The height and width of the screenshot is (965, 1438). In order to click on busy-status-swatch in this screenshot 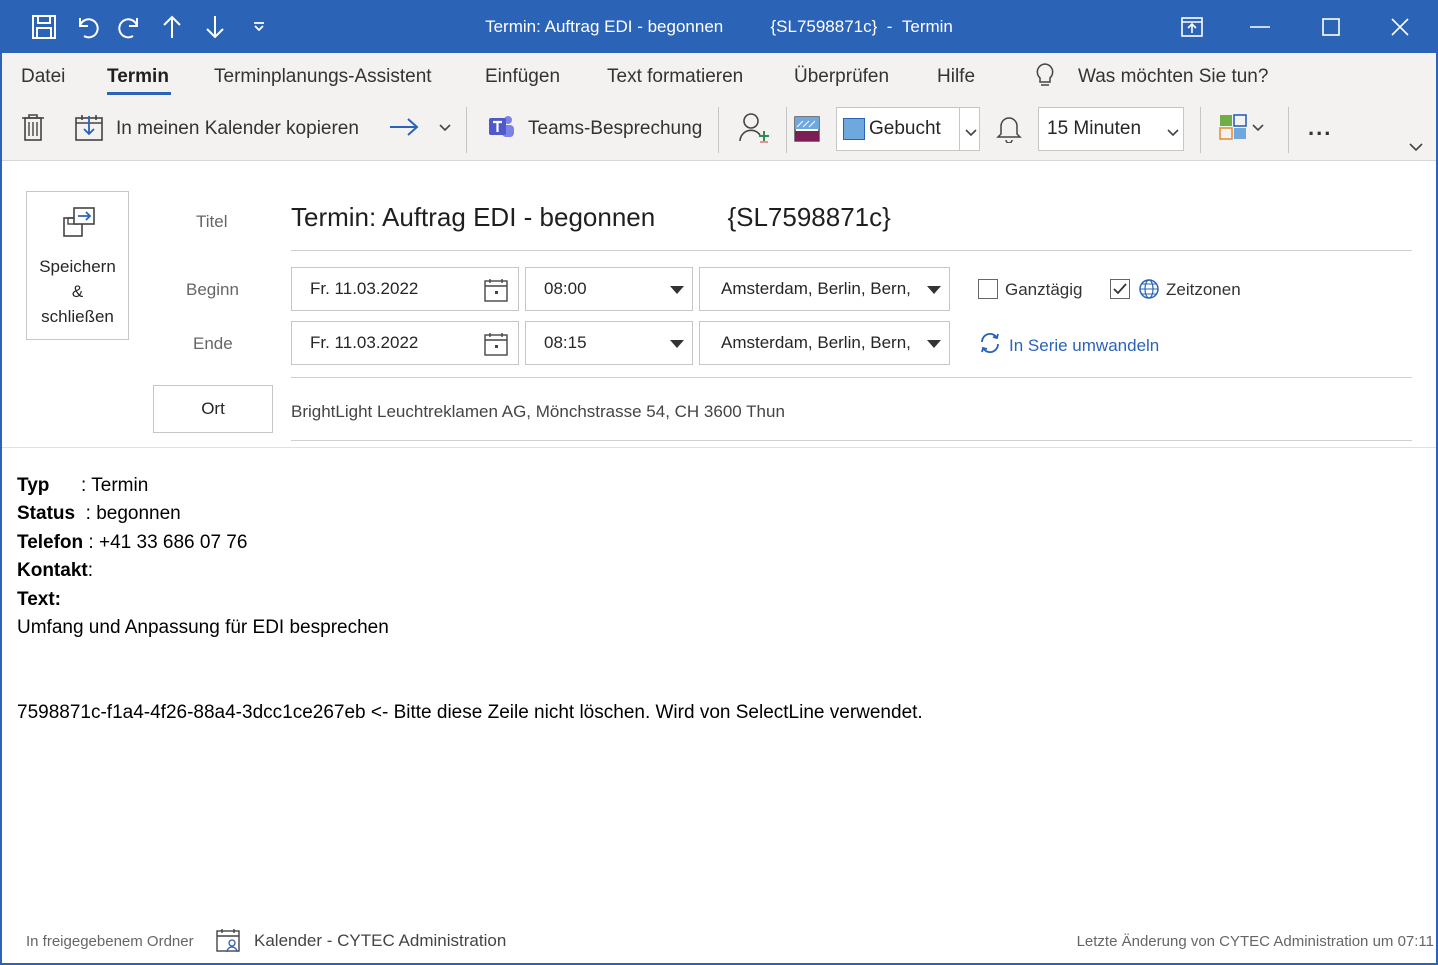, I will do `click(854, 129)`.